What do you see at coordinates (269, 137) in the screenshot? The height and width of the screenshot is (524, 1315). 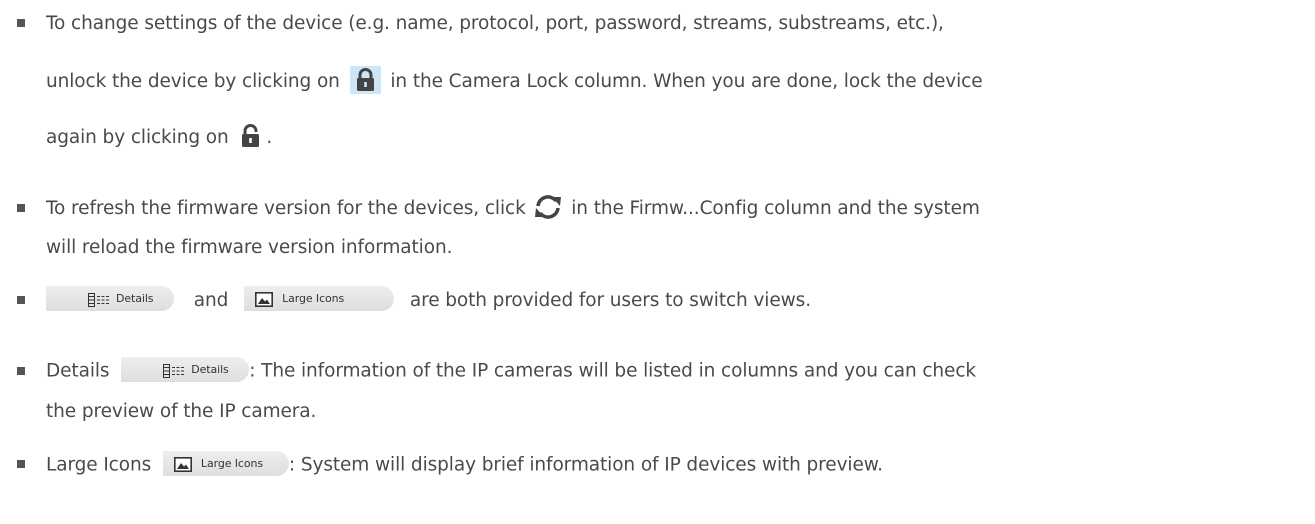 I see `text-span: .` at bounding box center [269, 137].